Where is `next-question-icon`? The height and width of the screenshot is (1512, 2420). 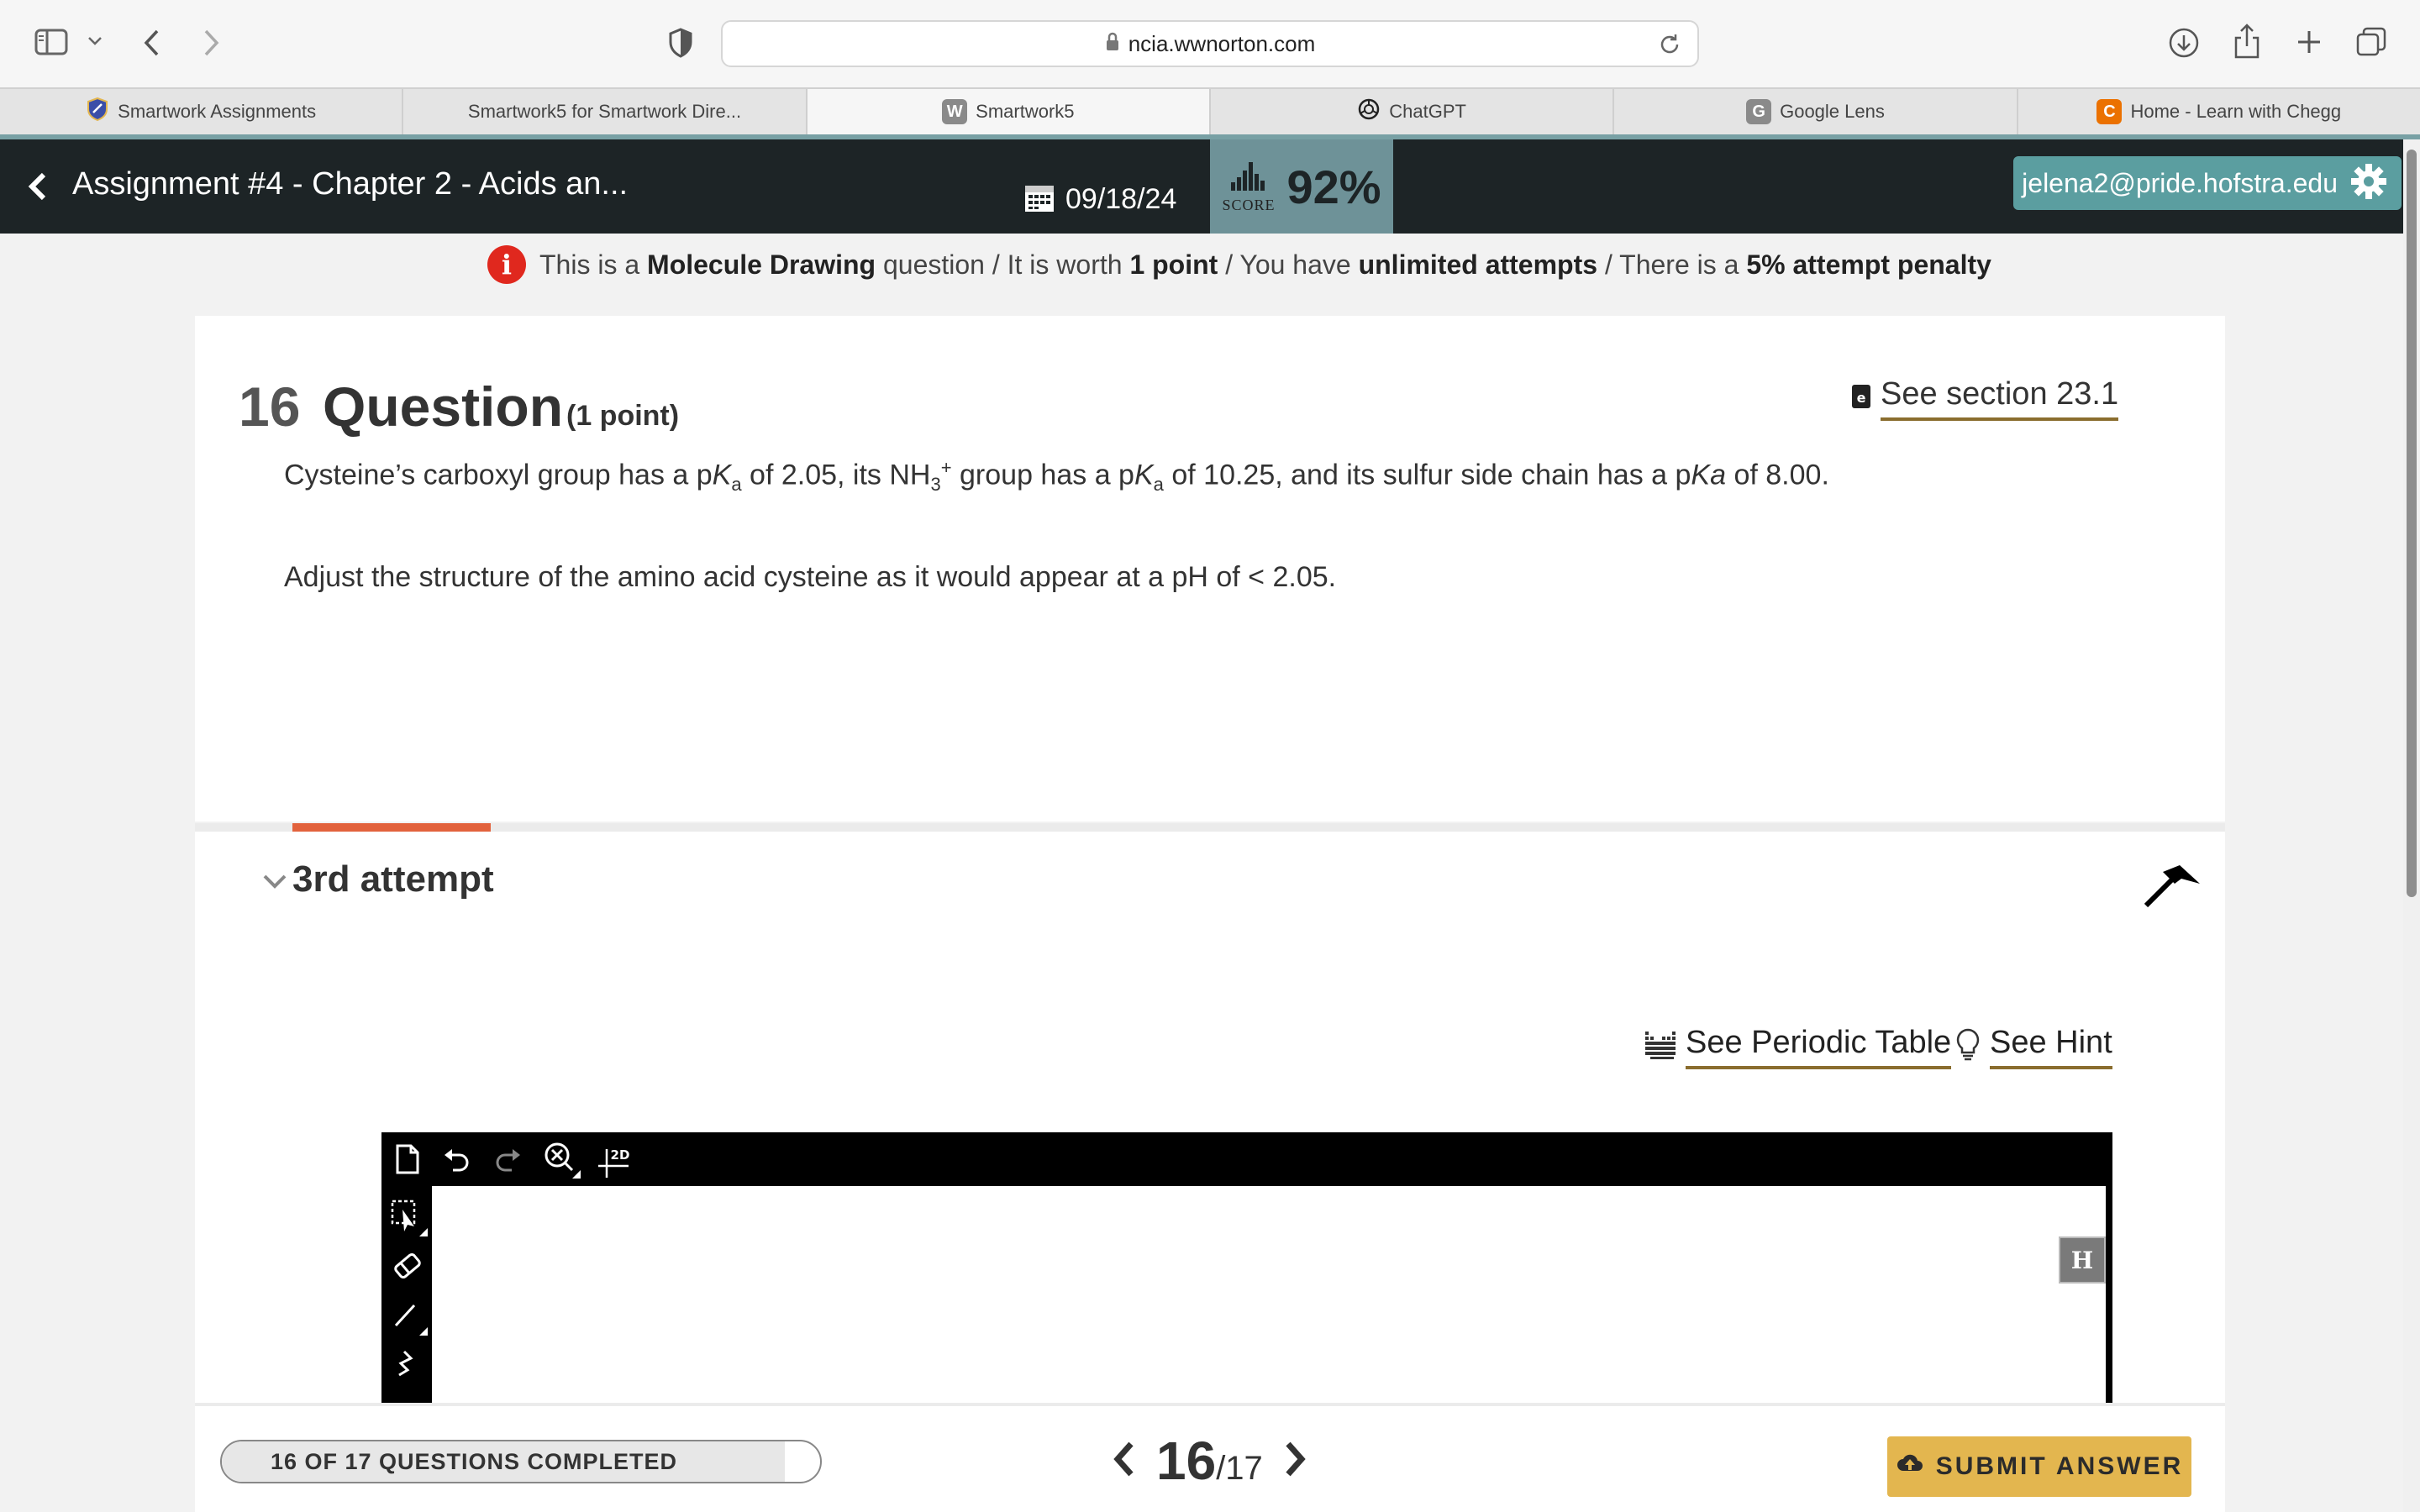
next-question-icon is located at coordinates (1295, 1461).